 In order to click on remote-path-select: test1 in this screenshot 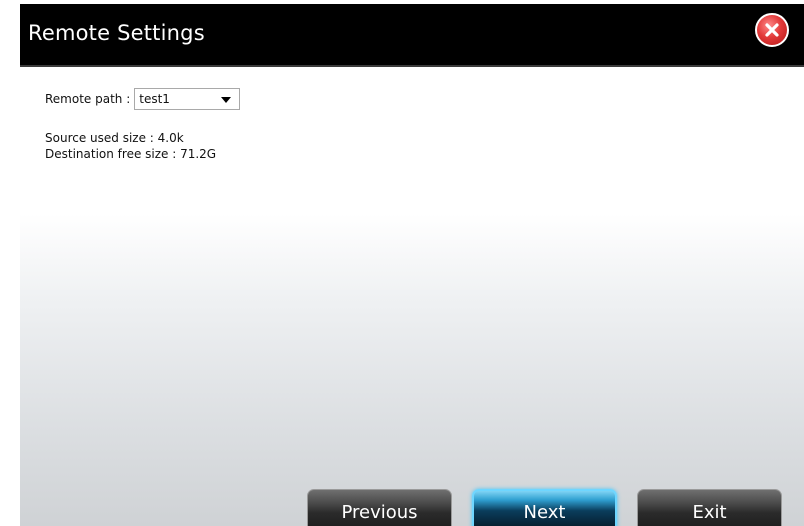, I will do `click(187, 99)`.